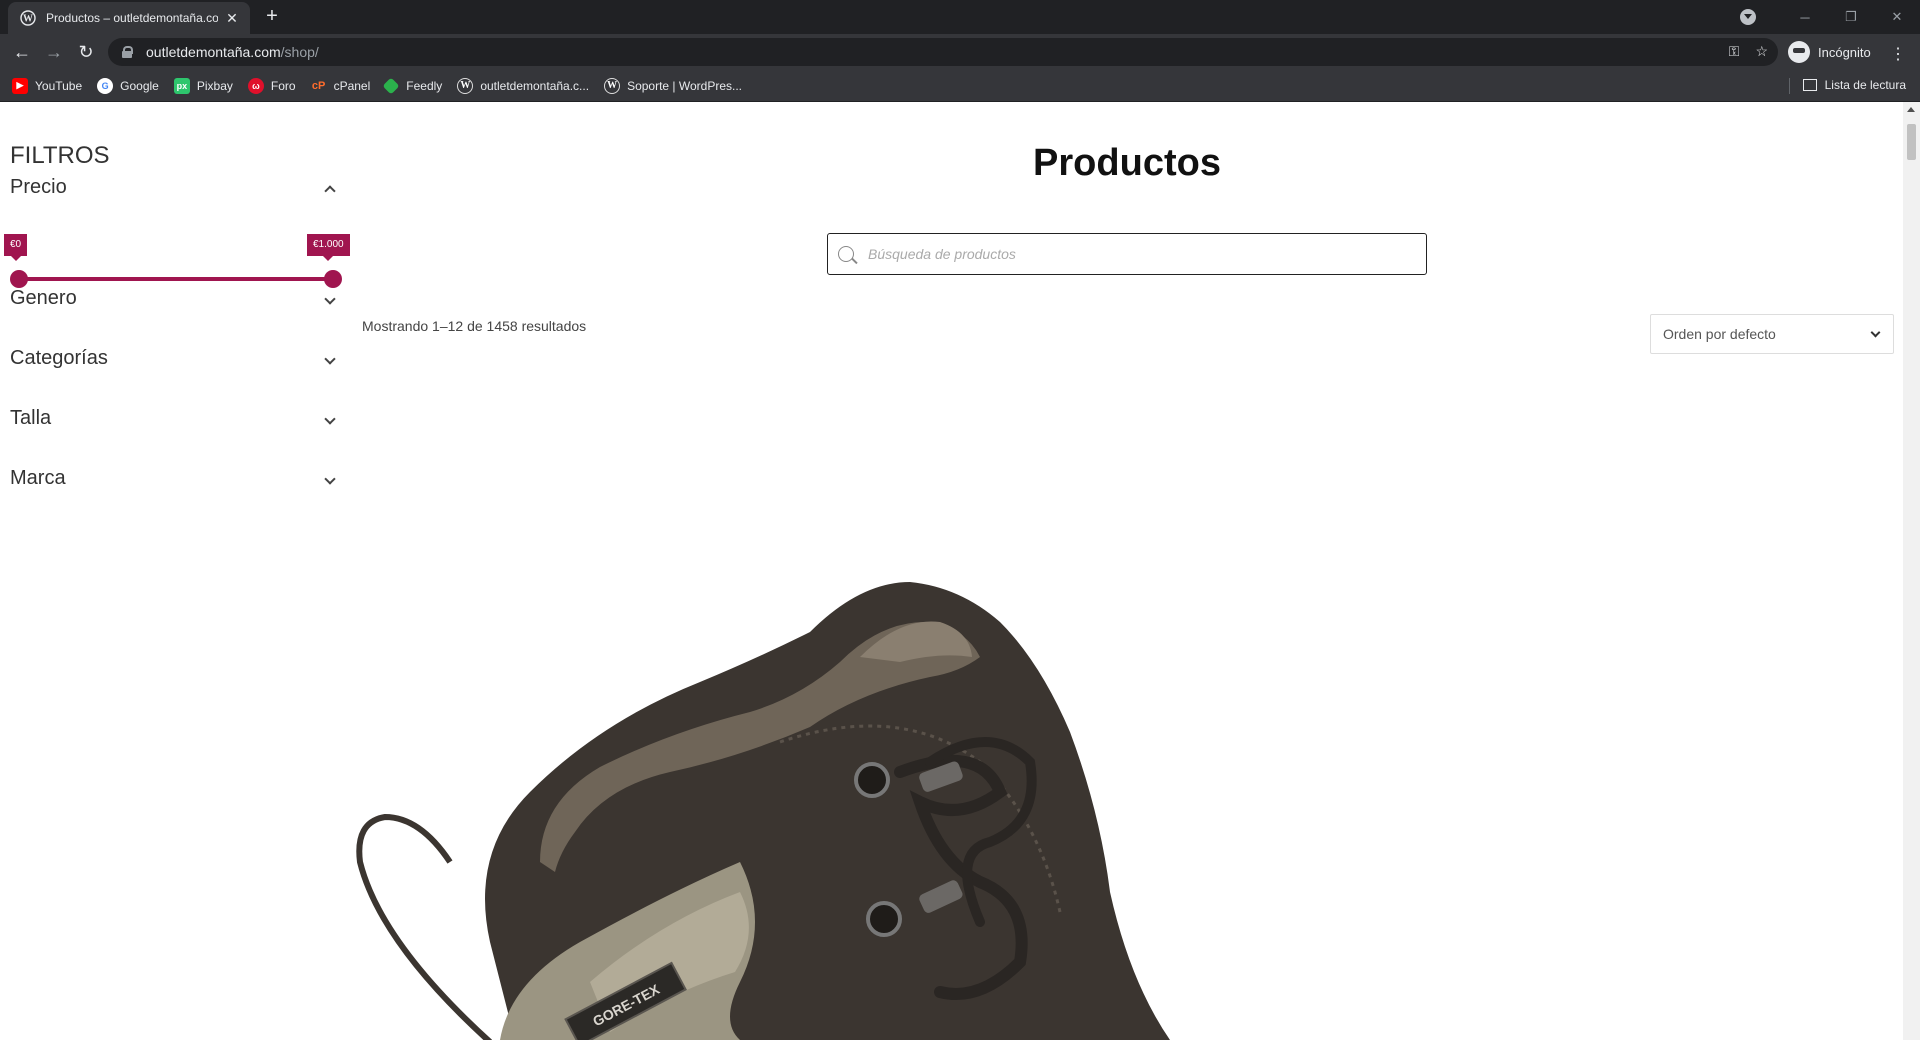 Image resolution: width=1920 pixels, height=1040 pixels. I want to click on bookmark-feedly: Feedly, so click(412, 85).